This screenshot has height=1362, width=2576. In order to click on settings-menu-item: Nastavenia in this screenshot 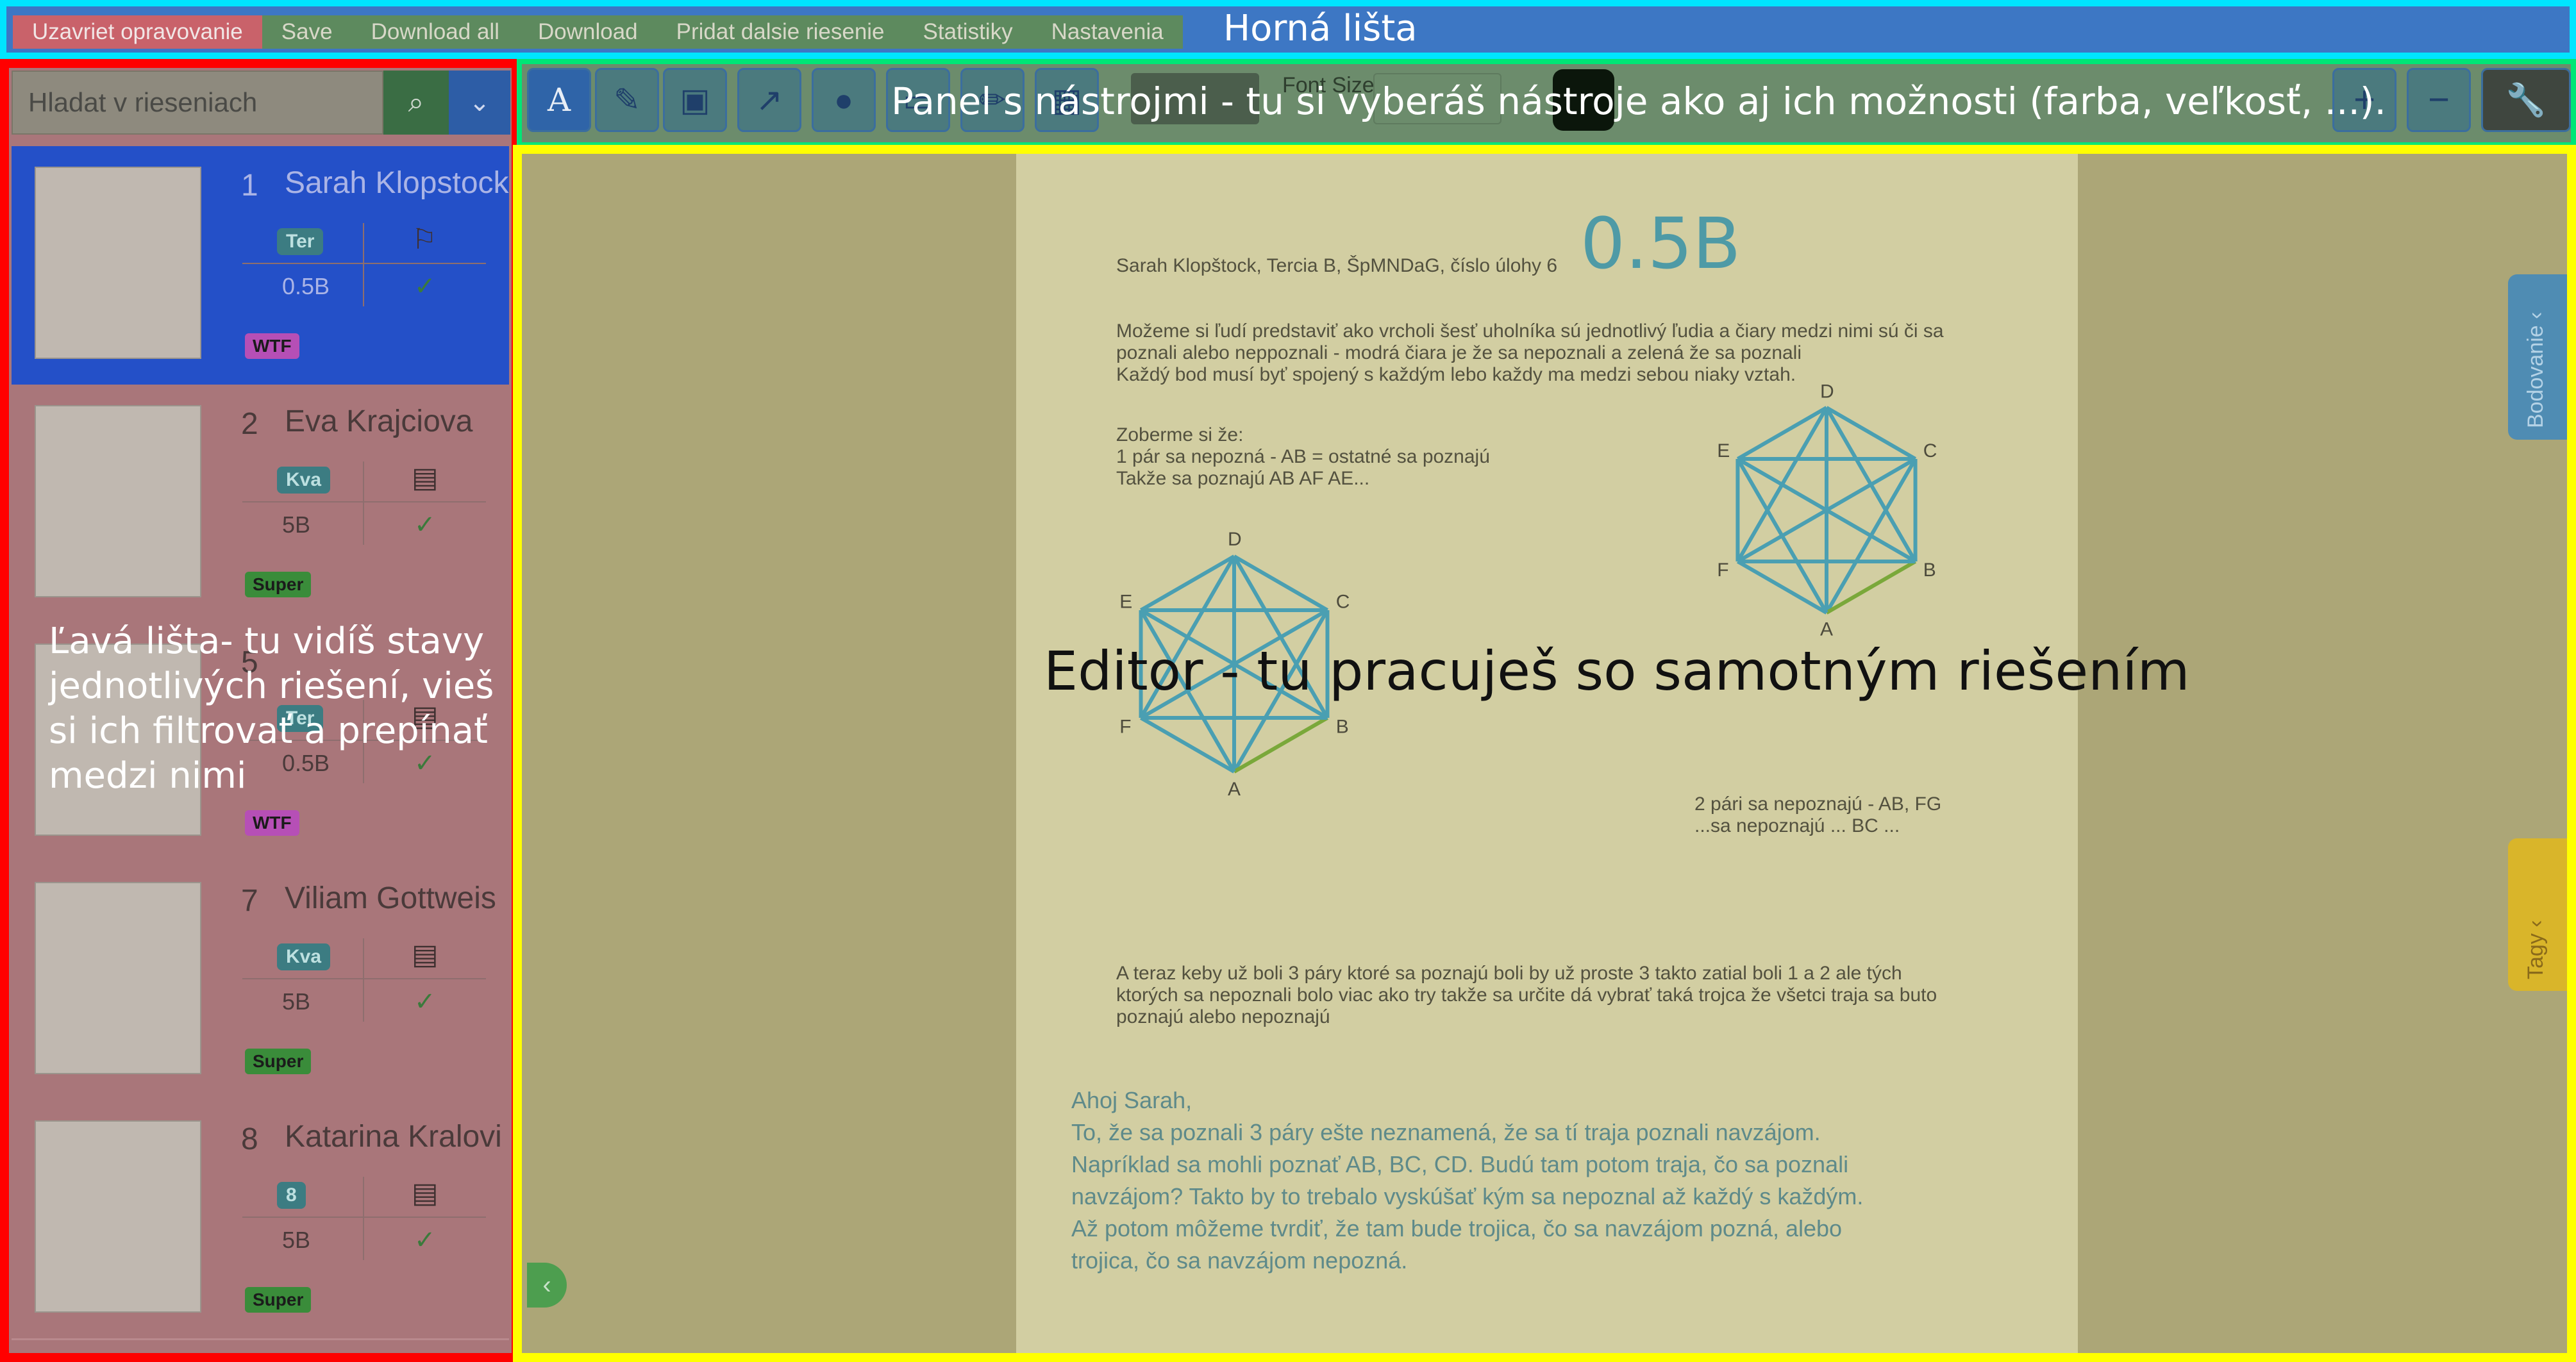, I will do `click(1107, 32)`.